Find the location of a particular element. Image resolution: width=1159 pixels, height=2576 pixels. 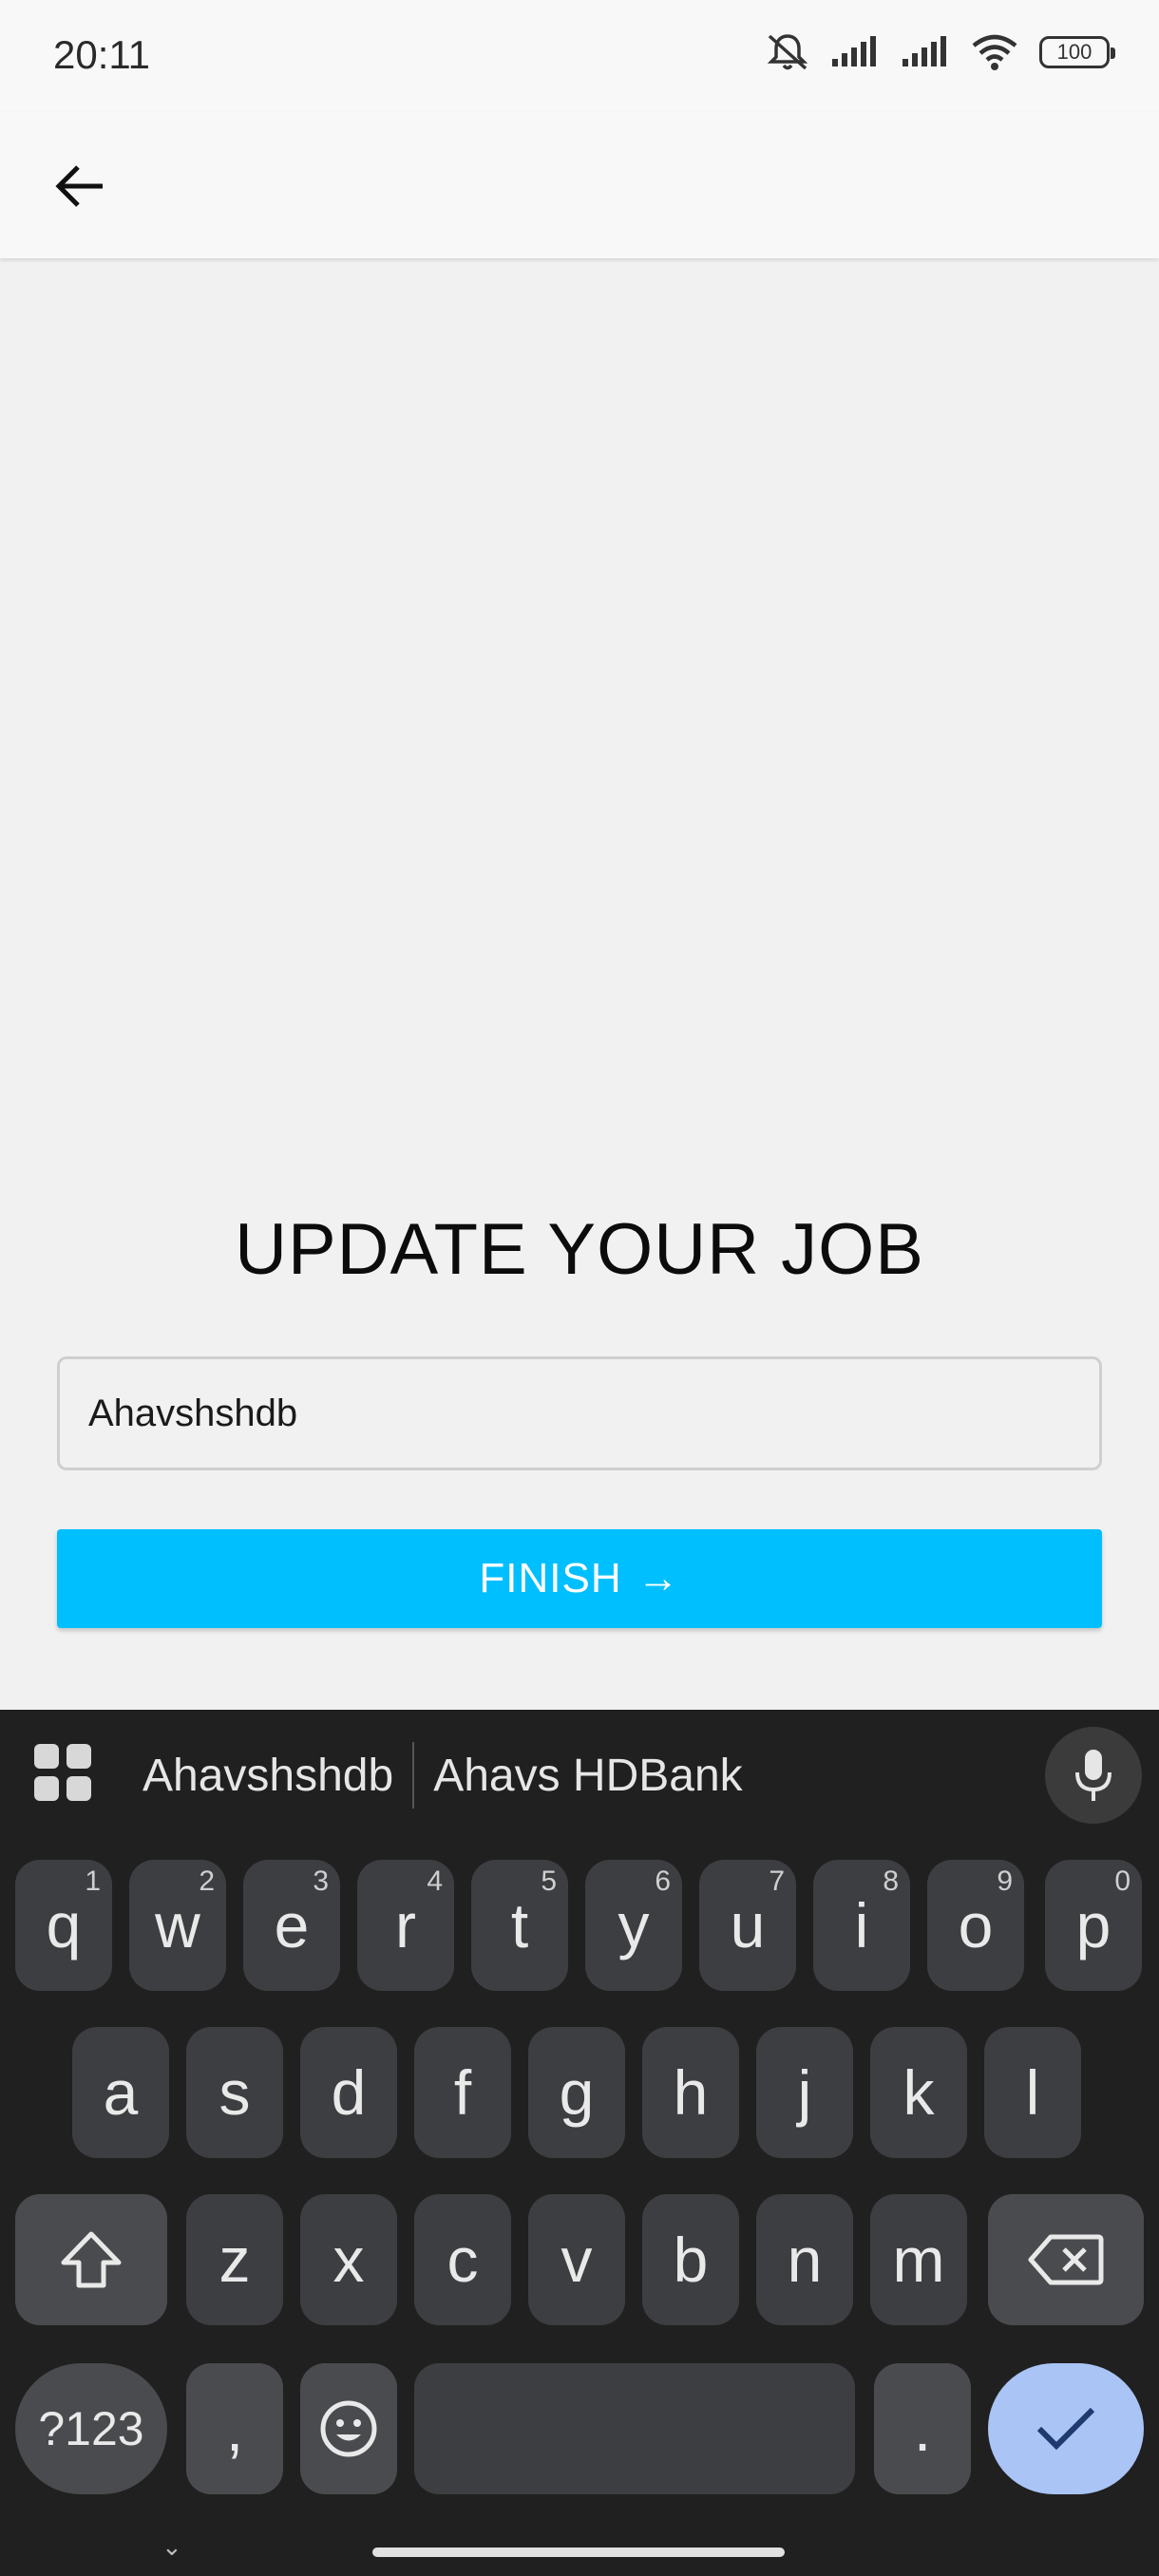

key-c: c is located at coordinates (462, 2259).